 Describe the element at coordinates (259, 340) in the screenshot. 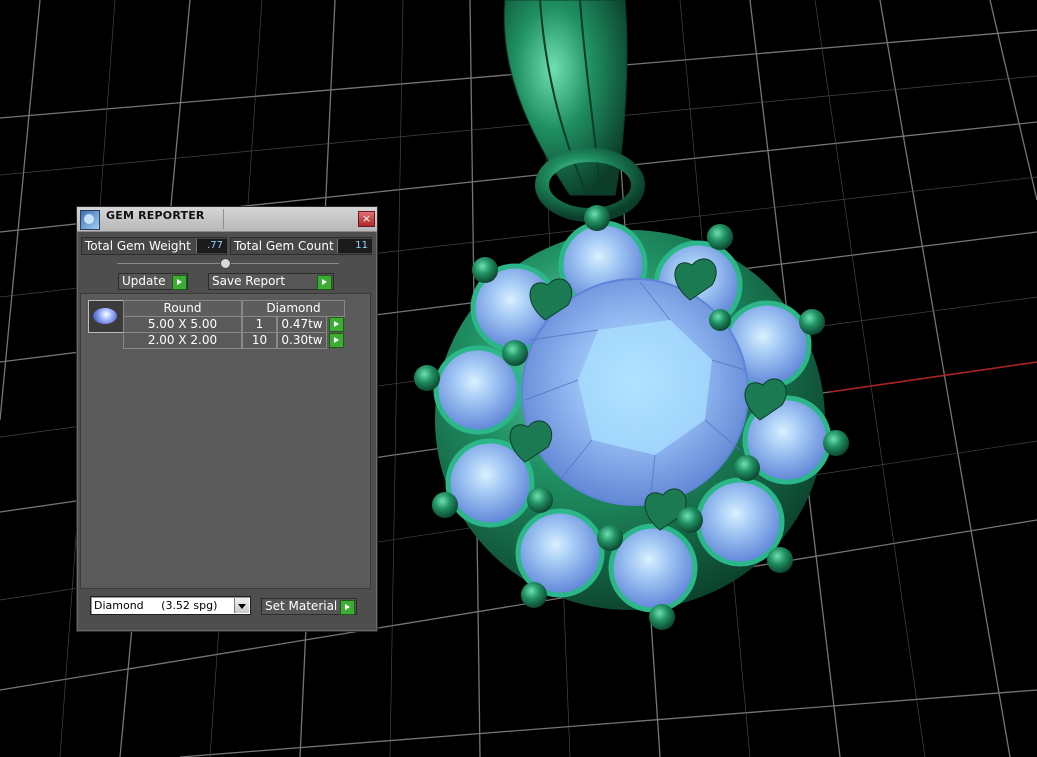

I see `row-count: 10` at that location.